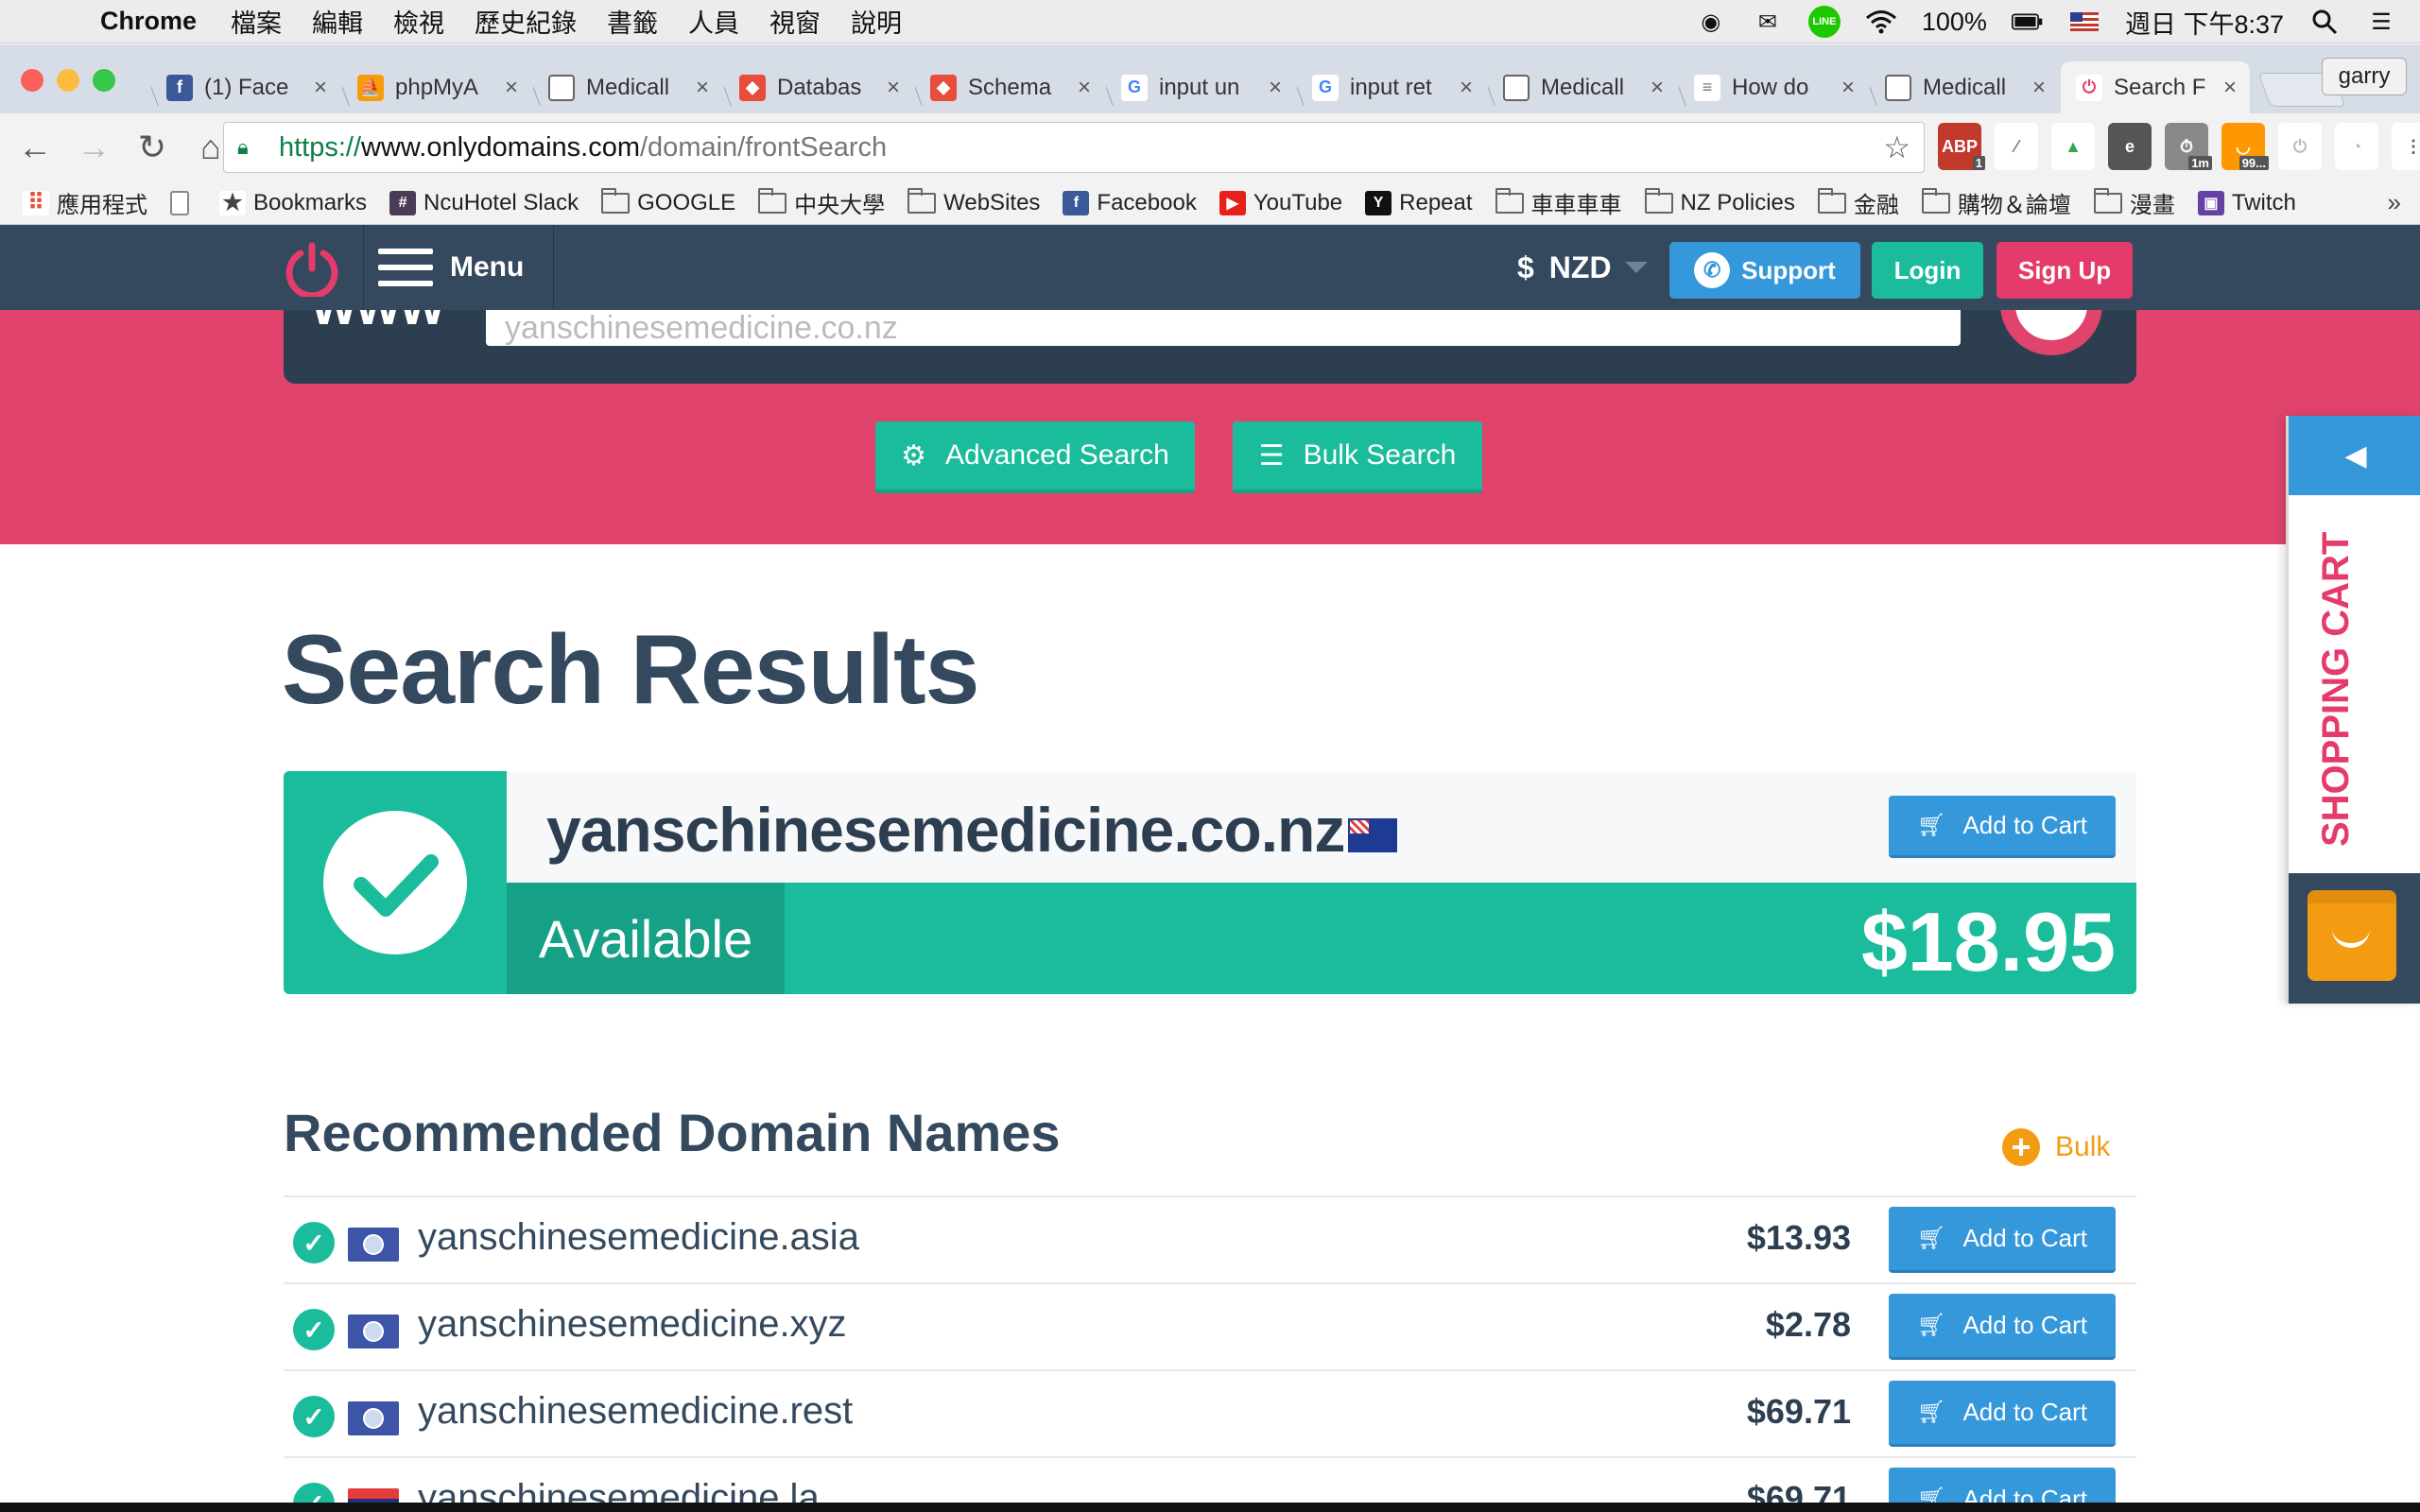 Image resolution: width=2420 pixels, height=1512 pixels. Describe the element at coordinates (148, 21) in the screenshot. I see `menu-app-name: Chrome` at that location.